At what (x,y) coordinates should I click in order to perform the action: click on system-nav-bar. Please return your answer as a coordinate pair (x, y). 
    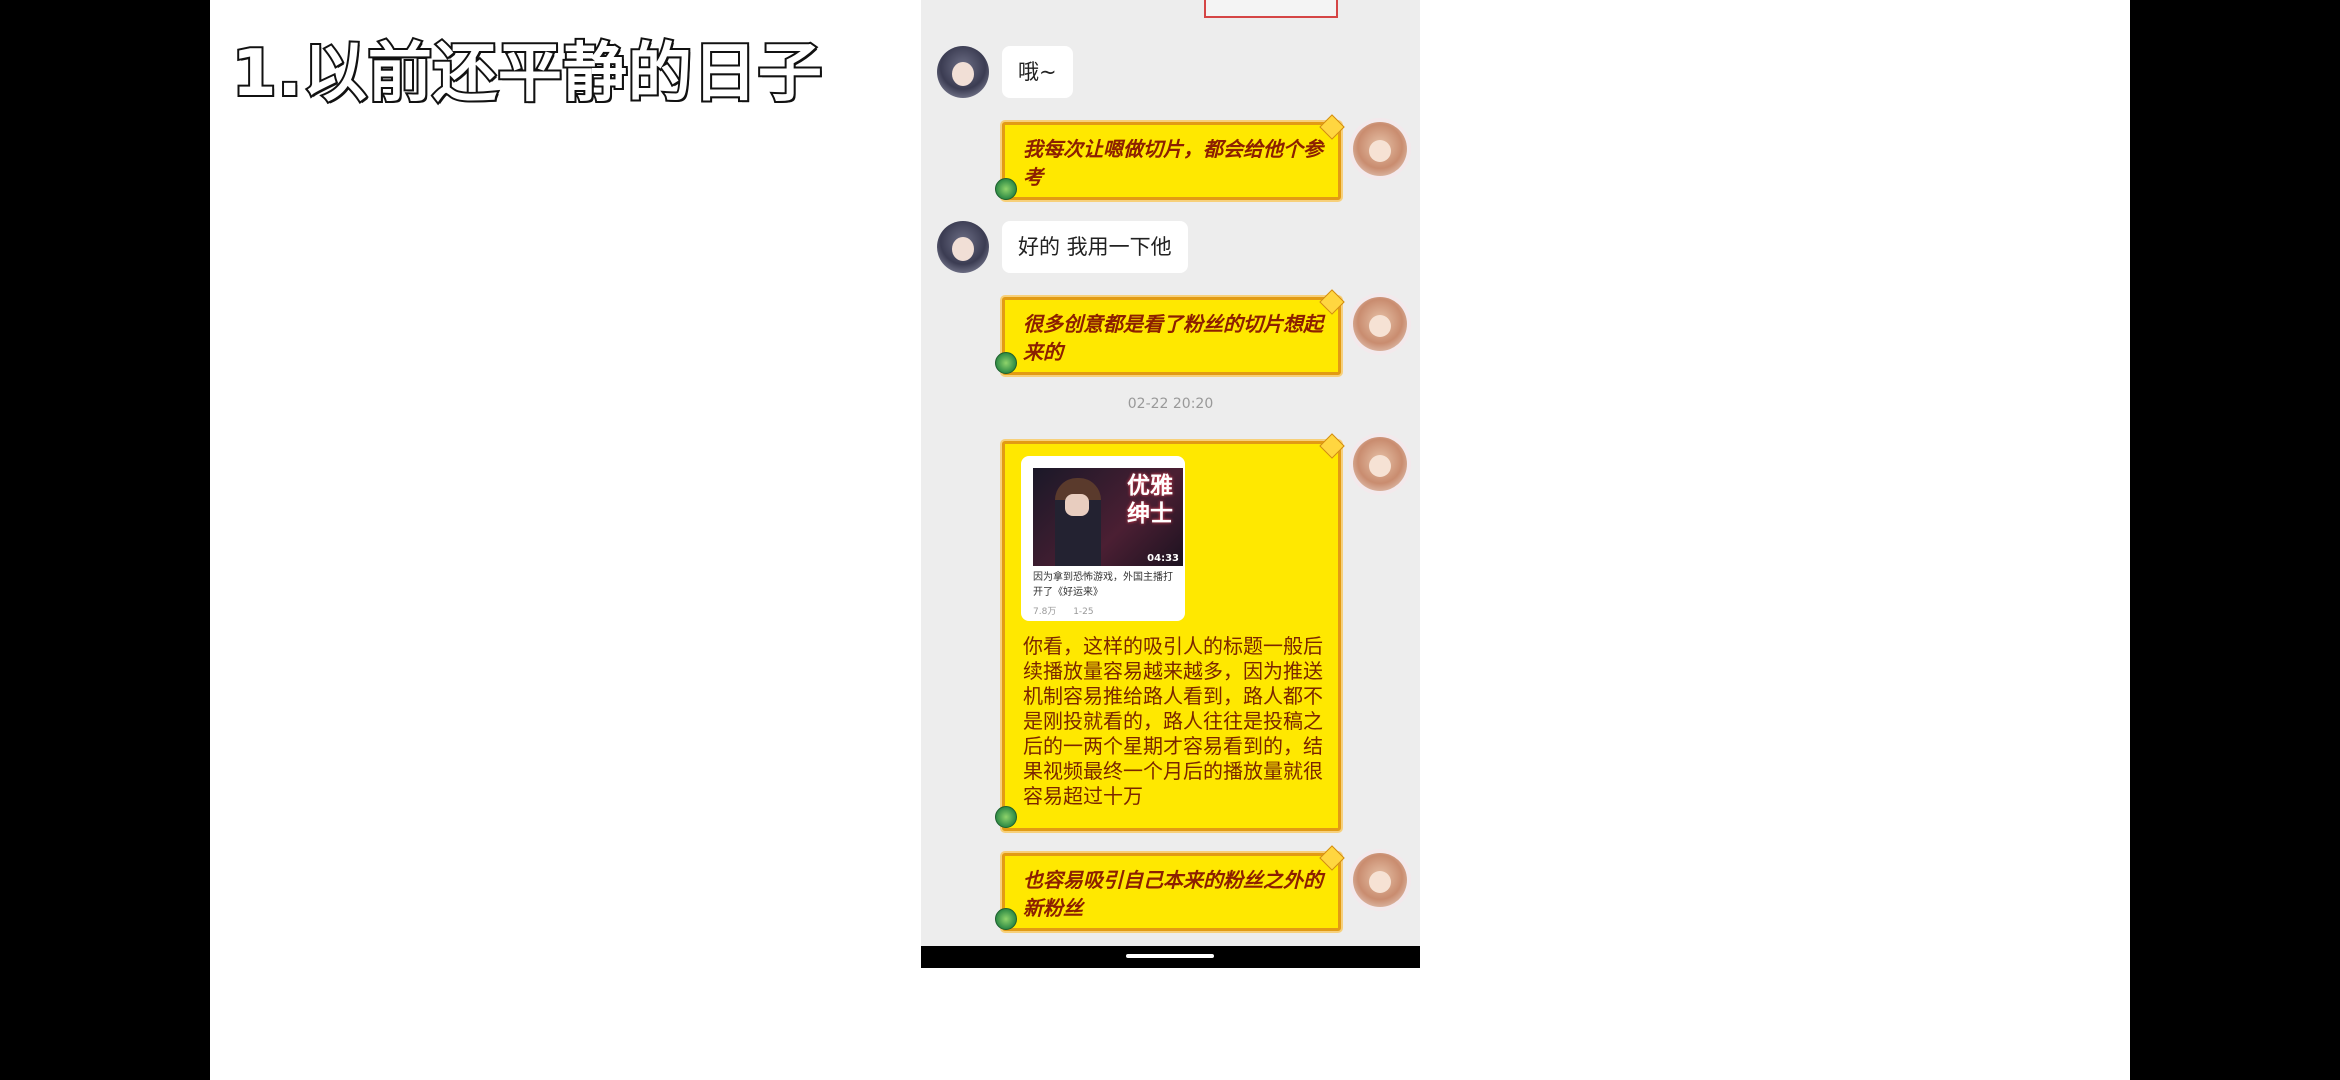
    Looking at the image, I should click on (1170, 957).